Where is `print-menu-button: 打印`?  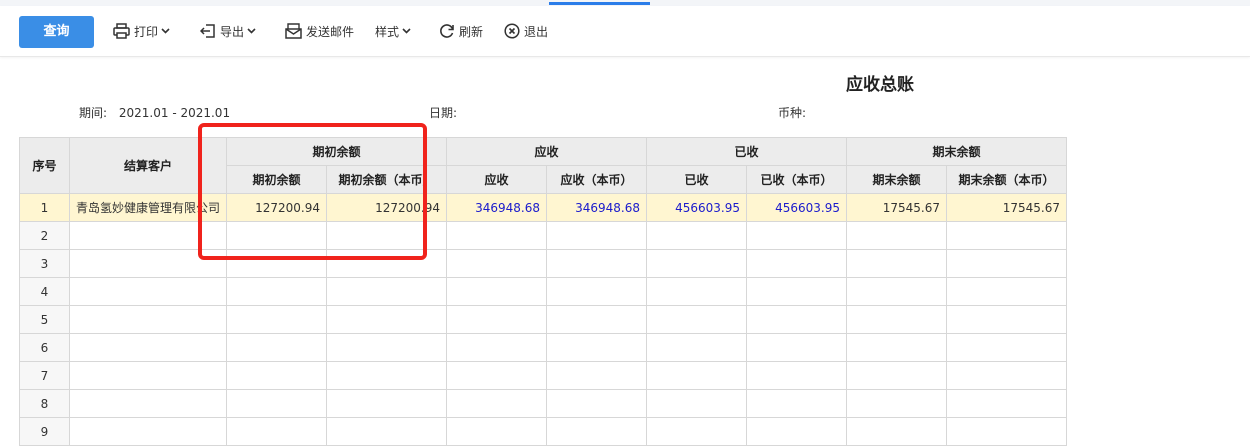
print-menu-button: 打印 is located at coordinates (141, 31).